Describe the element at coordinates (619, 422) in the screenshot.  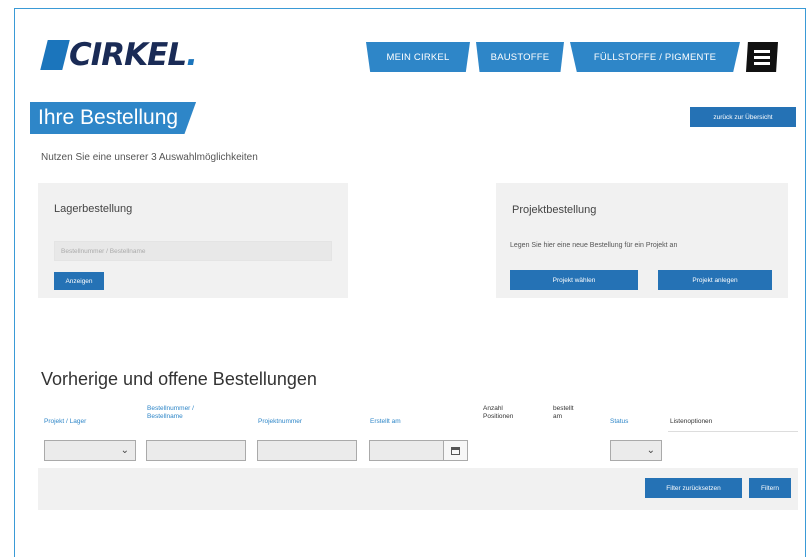
I see `col-status: Status` at that location.